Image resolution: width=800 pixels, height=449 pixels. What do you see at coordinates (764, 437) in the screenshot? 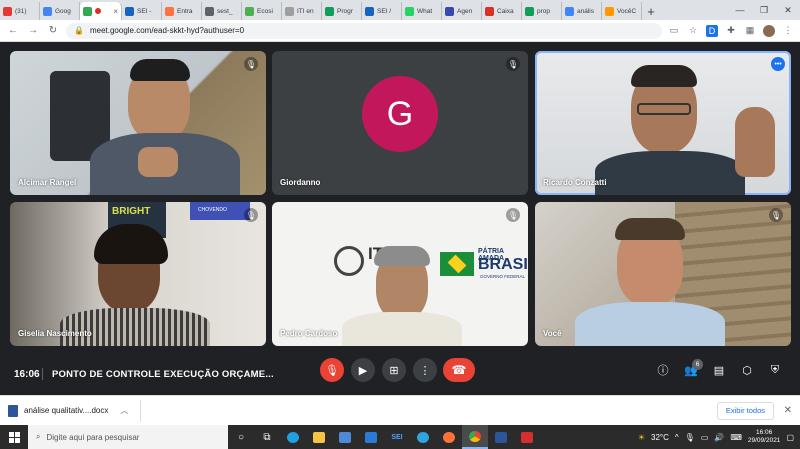
I see `taskbar-clock: 16:06 29/09/2021` at bounding box center [764, 437].